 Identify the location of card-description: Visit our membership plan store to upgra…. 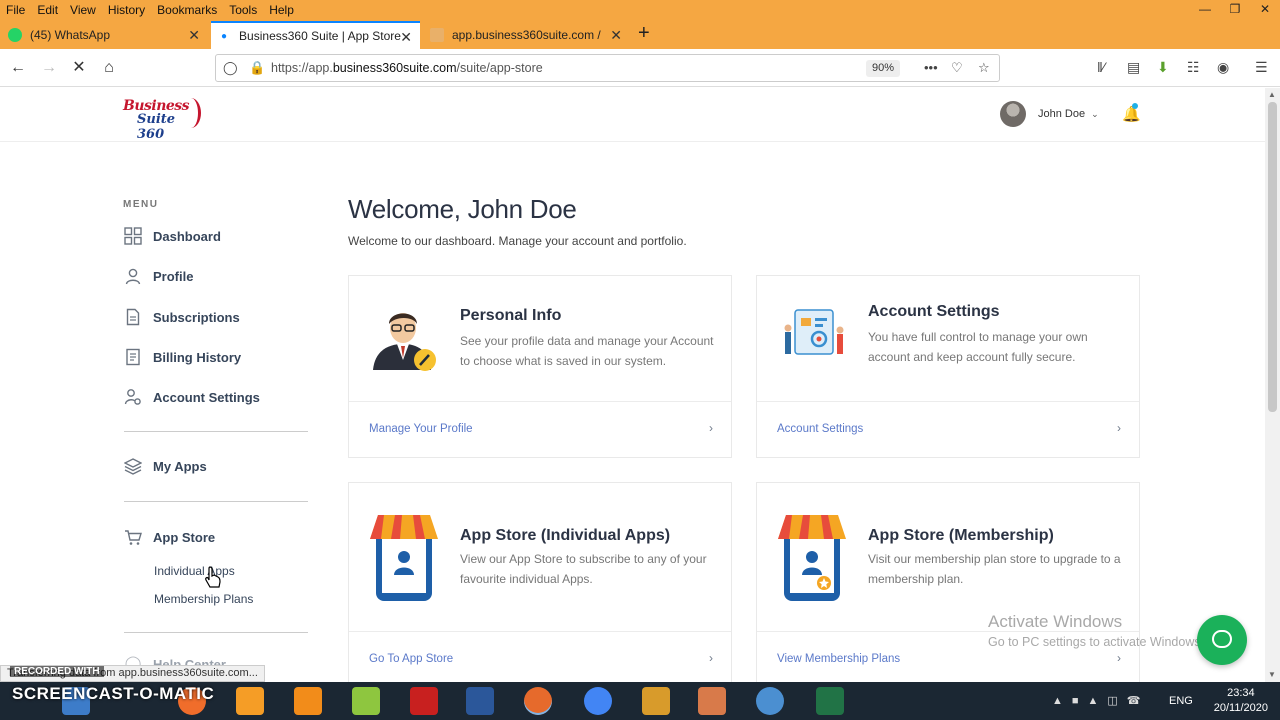
(994, 569).